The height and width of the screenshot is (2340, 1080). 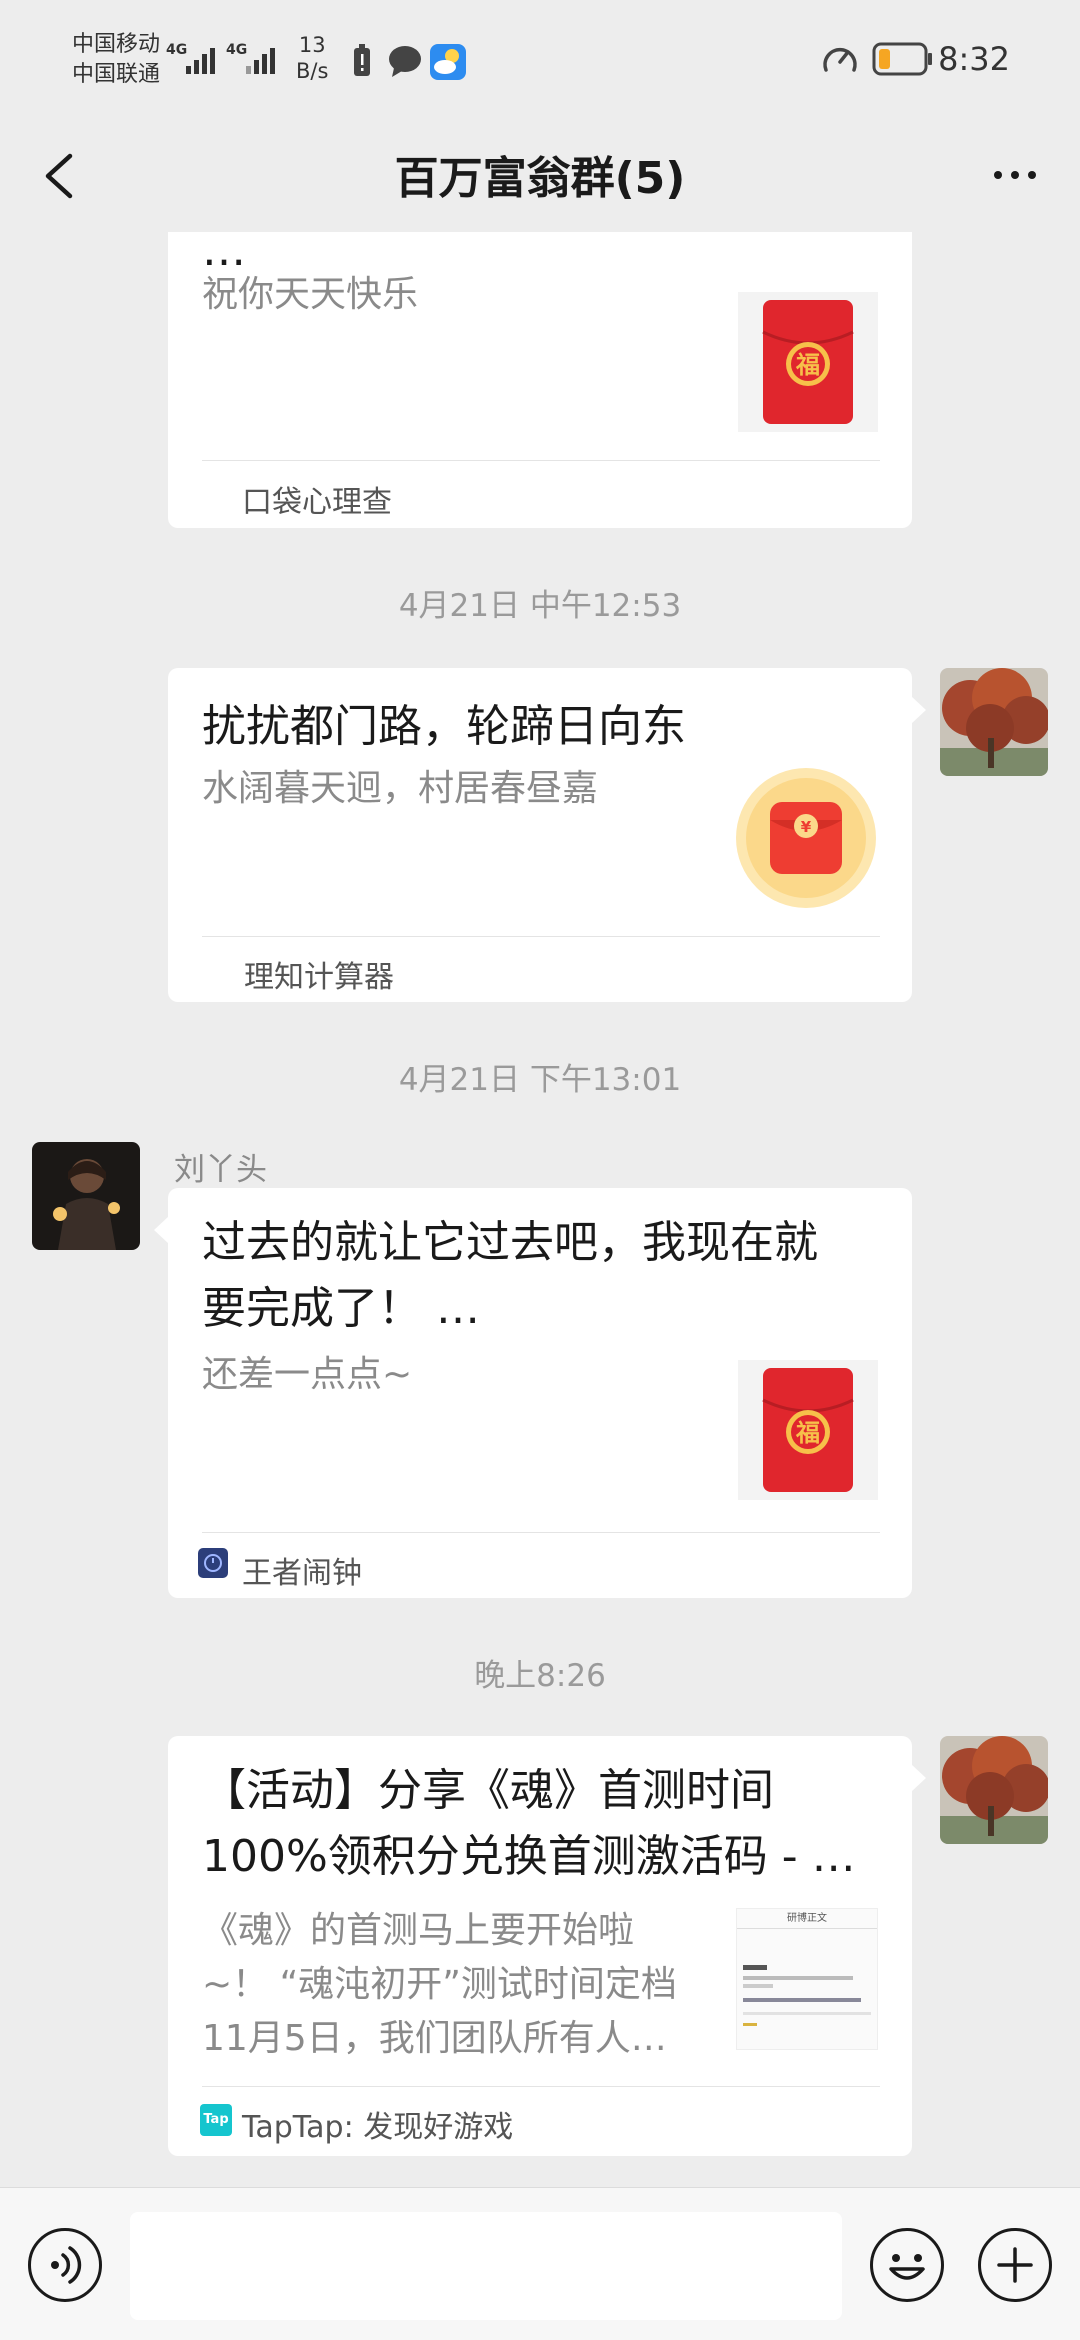 What do you see at coordinates (302, 1573) in the screenshot?
I see `card-source: 王者闹钟` at bounding box center [302, 1573].